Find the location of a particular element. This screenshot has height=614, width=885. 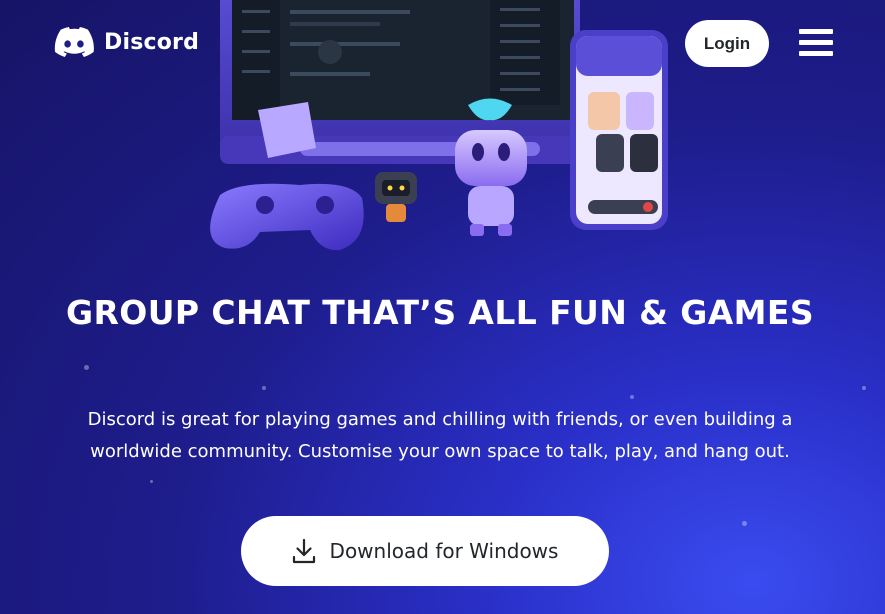

download-for-windows-button: Download for Windows is located at coordinates (425, 551).